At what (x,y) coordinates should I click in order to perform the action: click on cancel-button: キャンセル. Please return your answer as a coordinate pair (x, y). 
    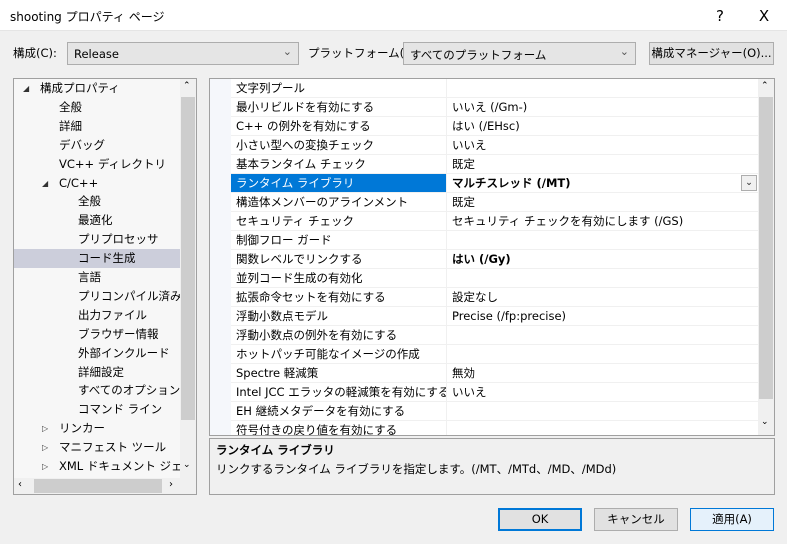
    Looking at the image, I should click on (636, 519).